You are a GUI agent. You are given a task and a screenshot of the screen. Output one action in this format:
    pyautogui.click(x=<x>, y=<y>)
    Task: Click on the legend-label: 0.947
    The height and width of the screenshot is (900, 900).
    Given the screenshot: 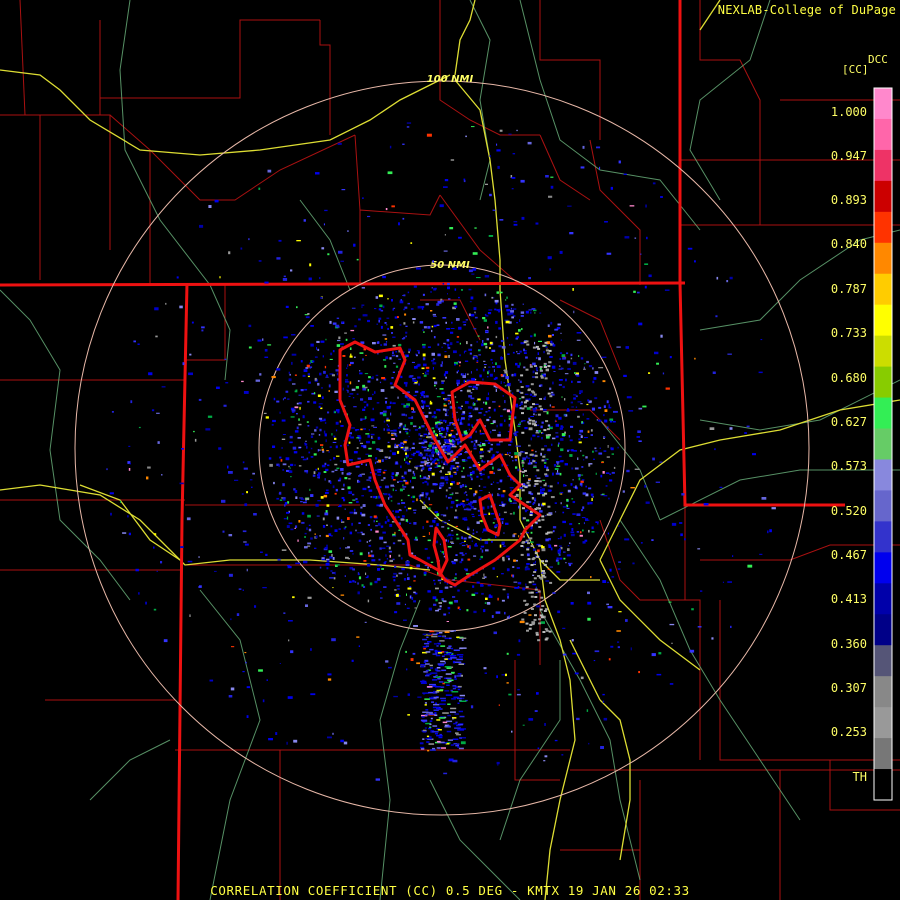 What is the action you would take?
    pyautogui.click(x=848, y=156)
    